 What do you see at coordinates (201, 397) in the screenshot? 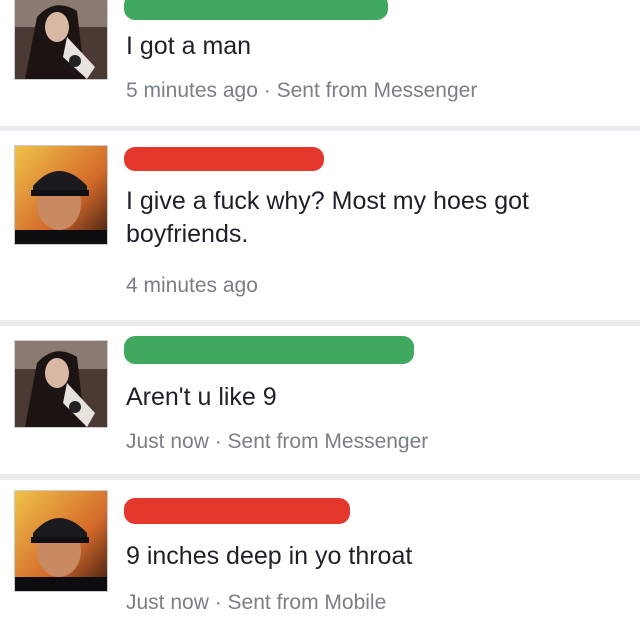
I see `comment-text: Aren't u like 9` at bounding box center [201, 397].